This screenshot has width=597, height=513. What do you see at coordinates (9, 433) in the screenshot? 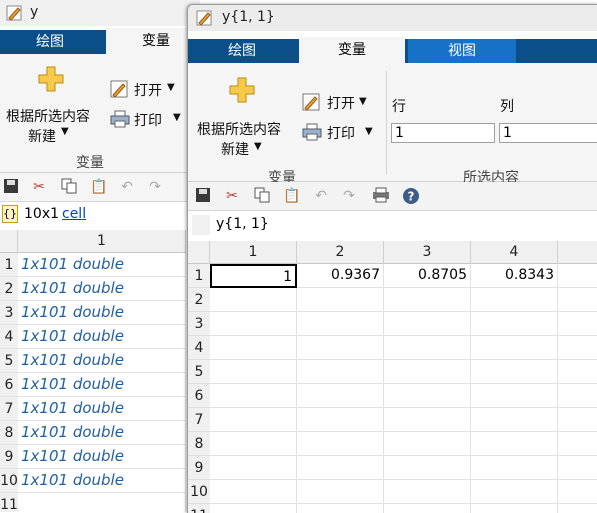
I see `row-header: 8` at bounding box center [9, 433].